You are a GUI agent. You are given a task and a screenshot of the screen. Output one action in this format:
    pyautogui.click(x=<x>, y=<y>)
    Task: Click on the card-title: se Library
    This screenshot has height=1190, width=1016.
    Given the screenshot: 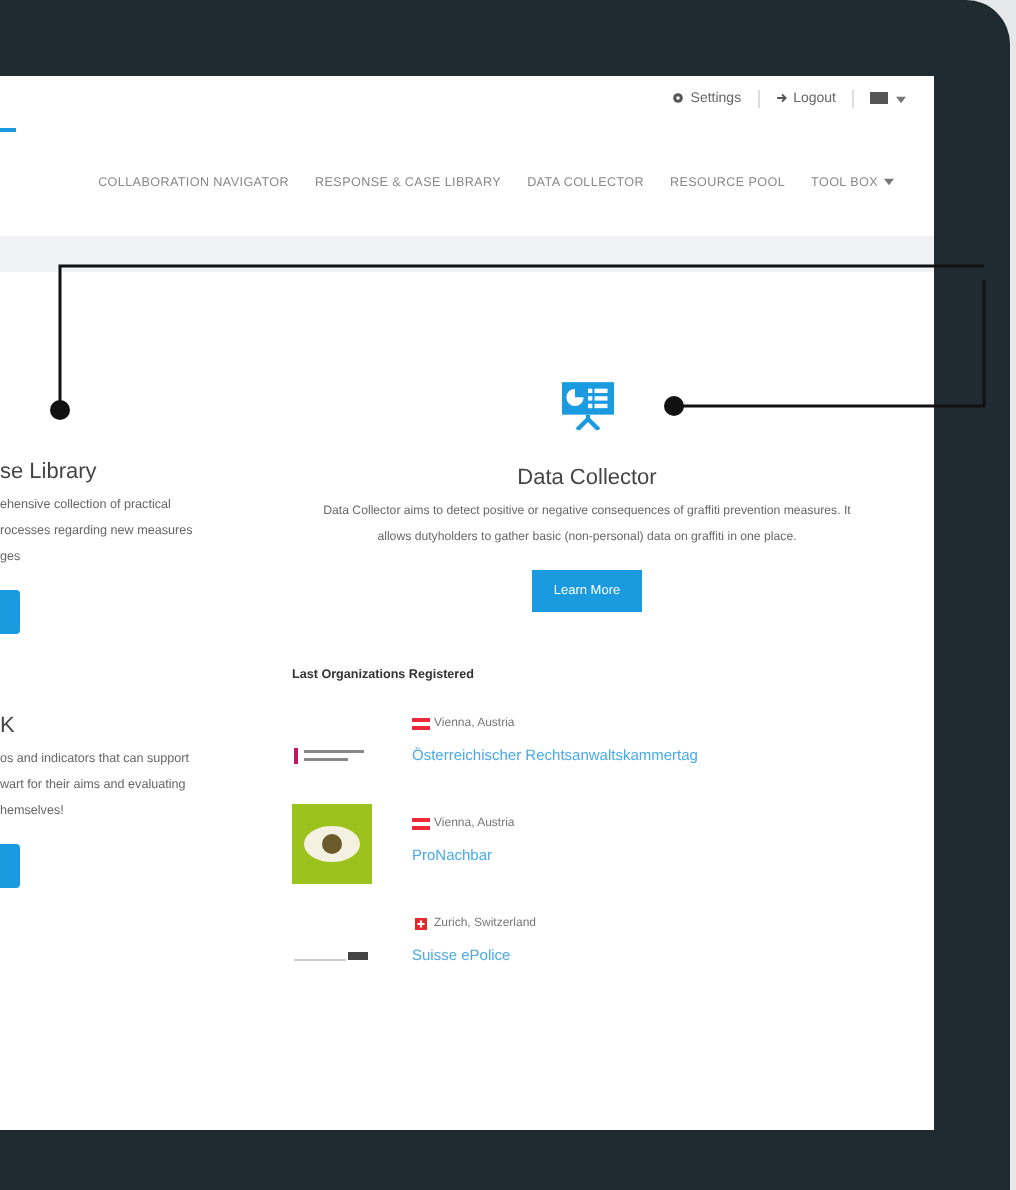 What is the action you would take?
    pyautogui.click(x=48, y=472)
    